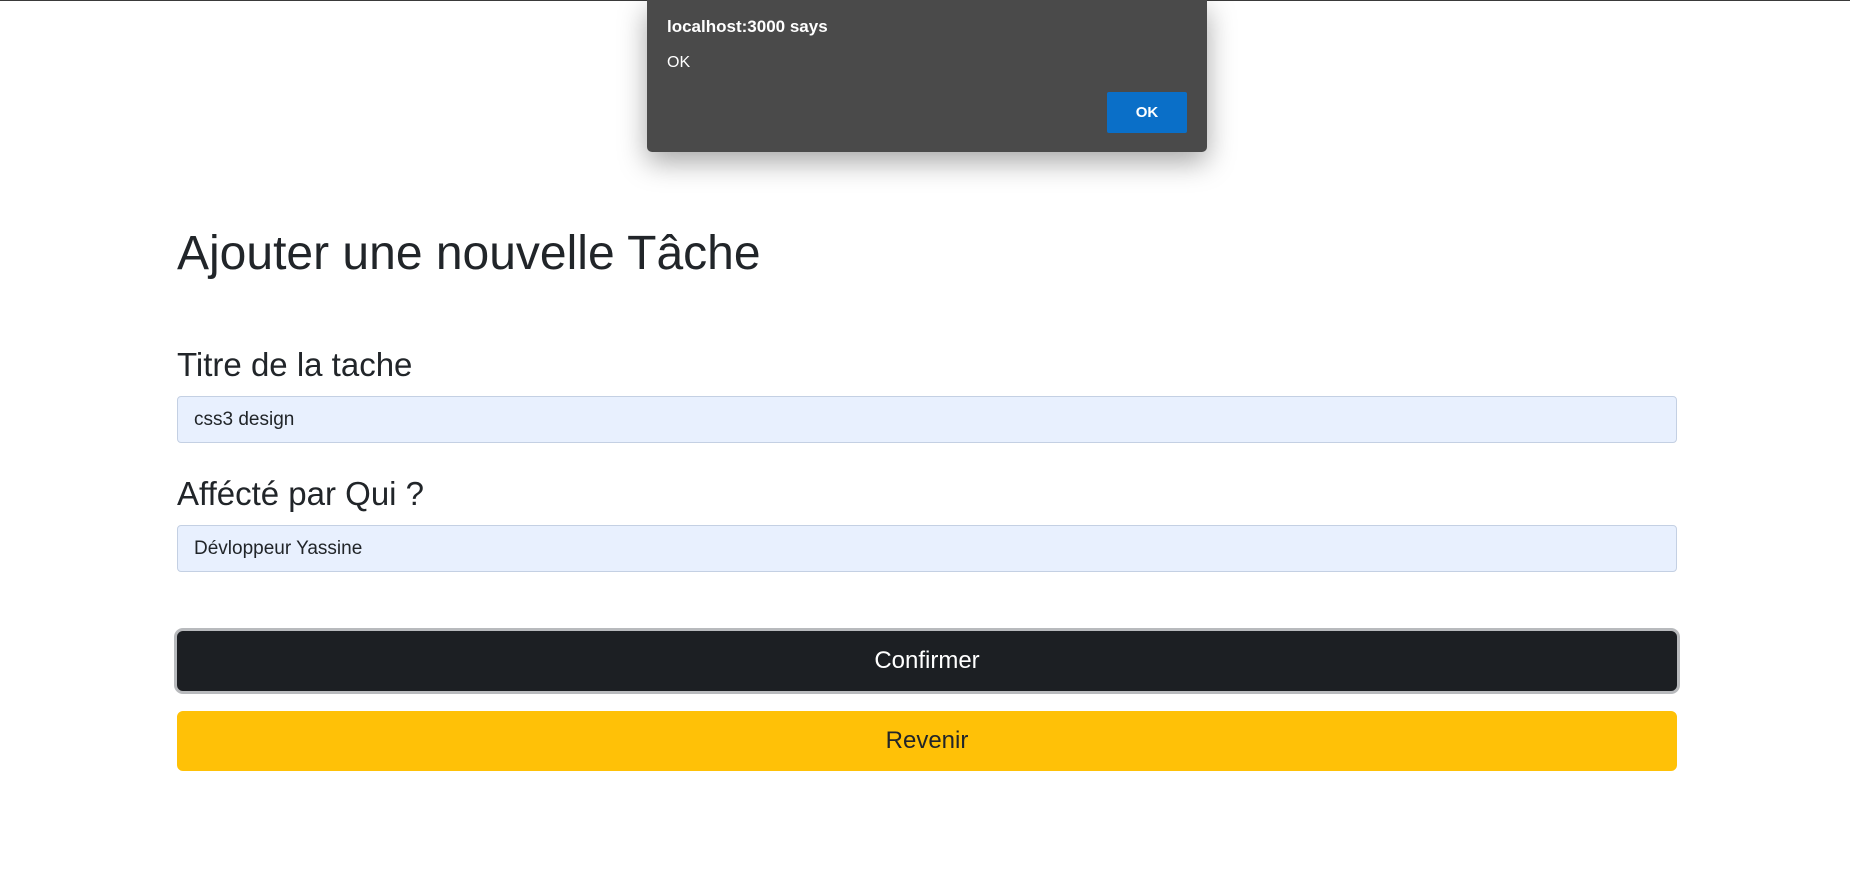 The width and height of the screenshot is (1850, 883). What do you see at coordinates (301, 493) in the screenshot?
I see `assigned-by-label: Affécté par Qui ?` at bounding box center [301, 493].